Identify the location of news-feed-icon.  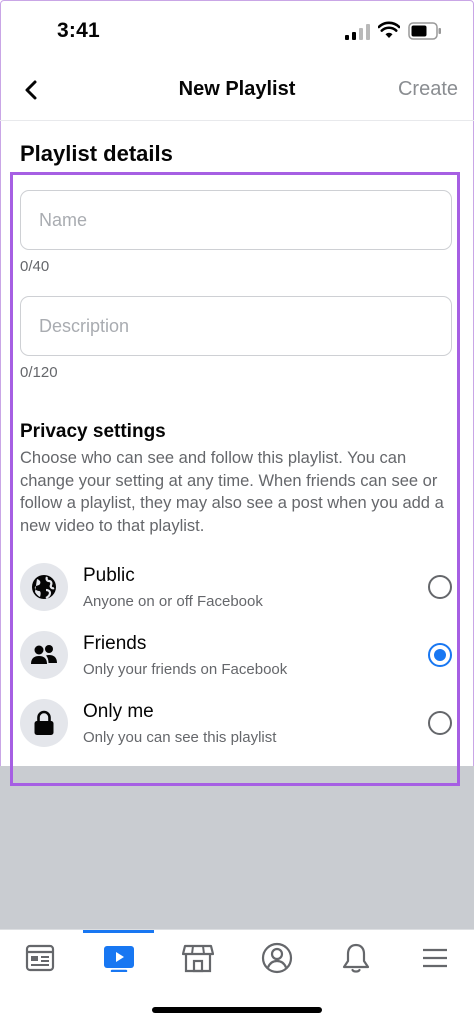
(39, 958).